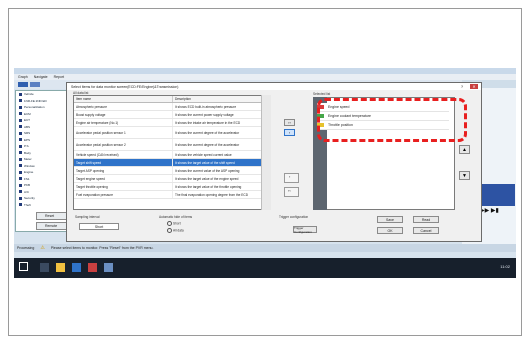 This screenshot has width=531, height=345. Describe the element at coordinates (265, 268) in the screenshot. I see `taskbar: 11:02` at that location.